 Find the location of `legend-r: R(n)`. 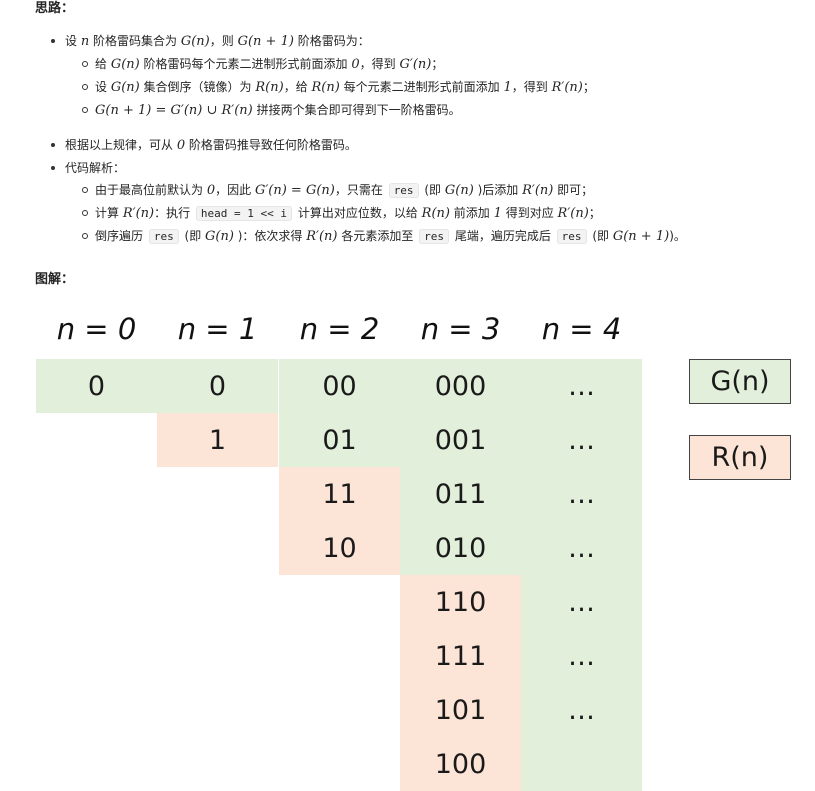

legend-r: R(n) is located at coordinates (740, 457).